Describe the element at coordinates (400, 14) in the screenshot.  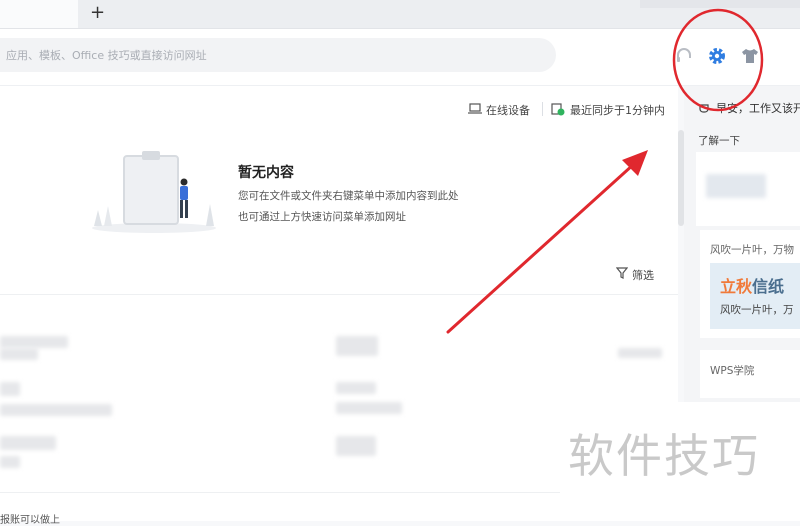
I see `tab-bar: +` at that location.